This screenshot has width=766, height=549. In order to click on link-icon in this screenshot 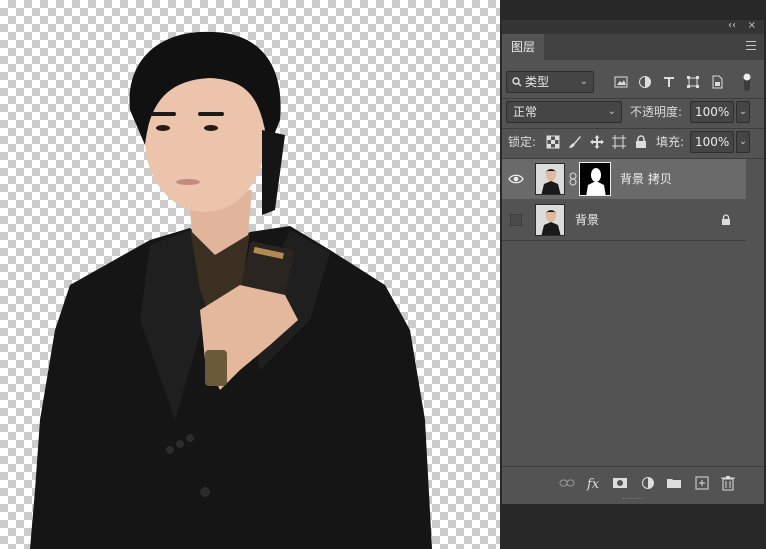, I will do `click(567, 483)`.